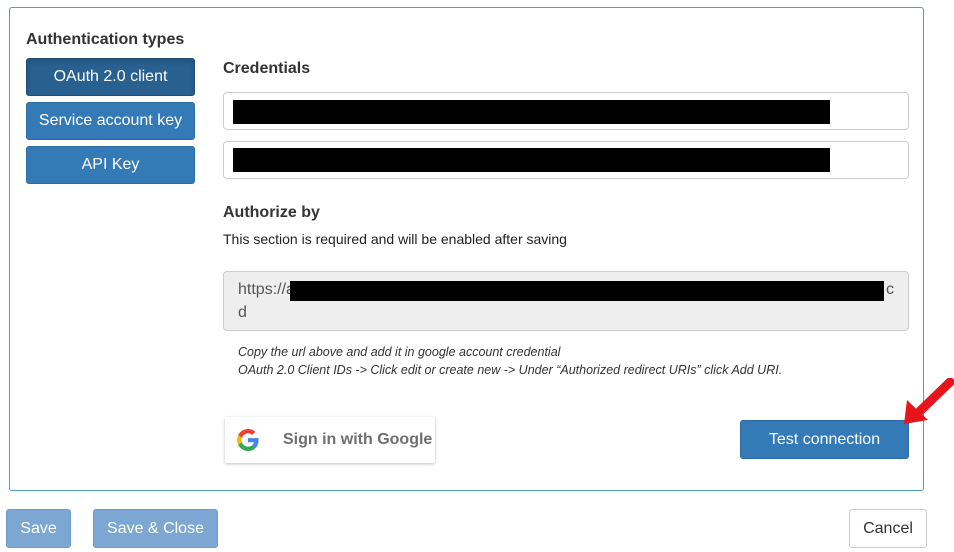  What do you see at coordinates (890, 289) in the screenshot?
I see `redirect-url-tail: c` at bounding box center [890, 289].